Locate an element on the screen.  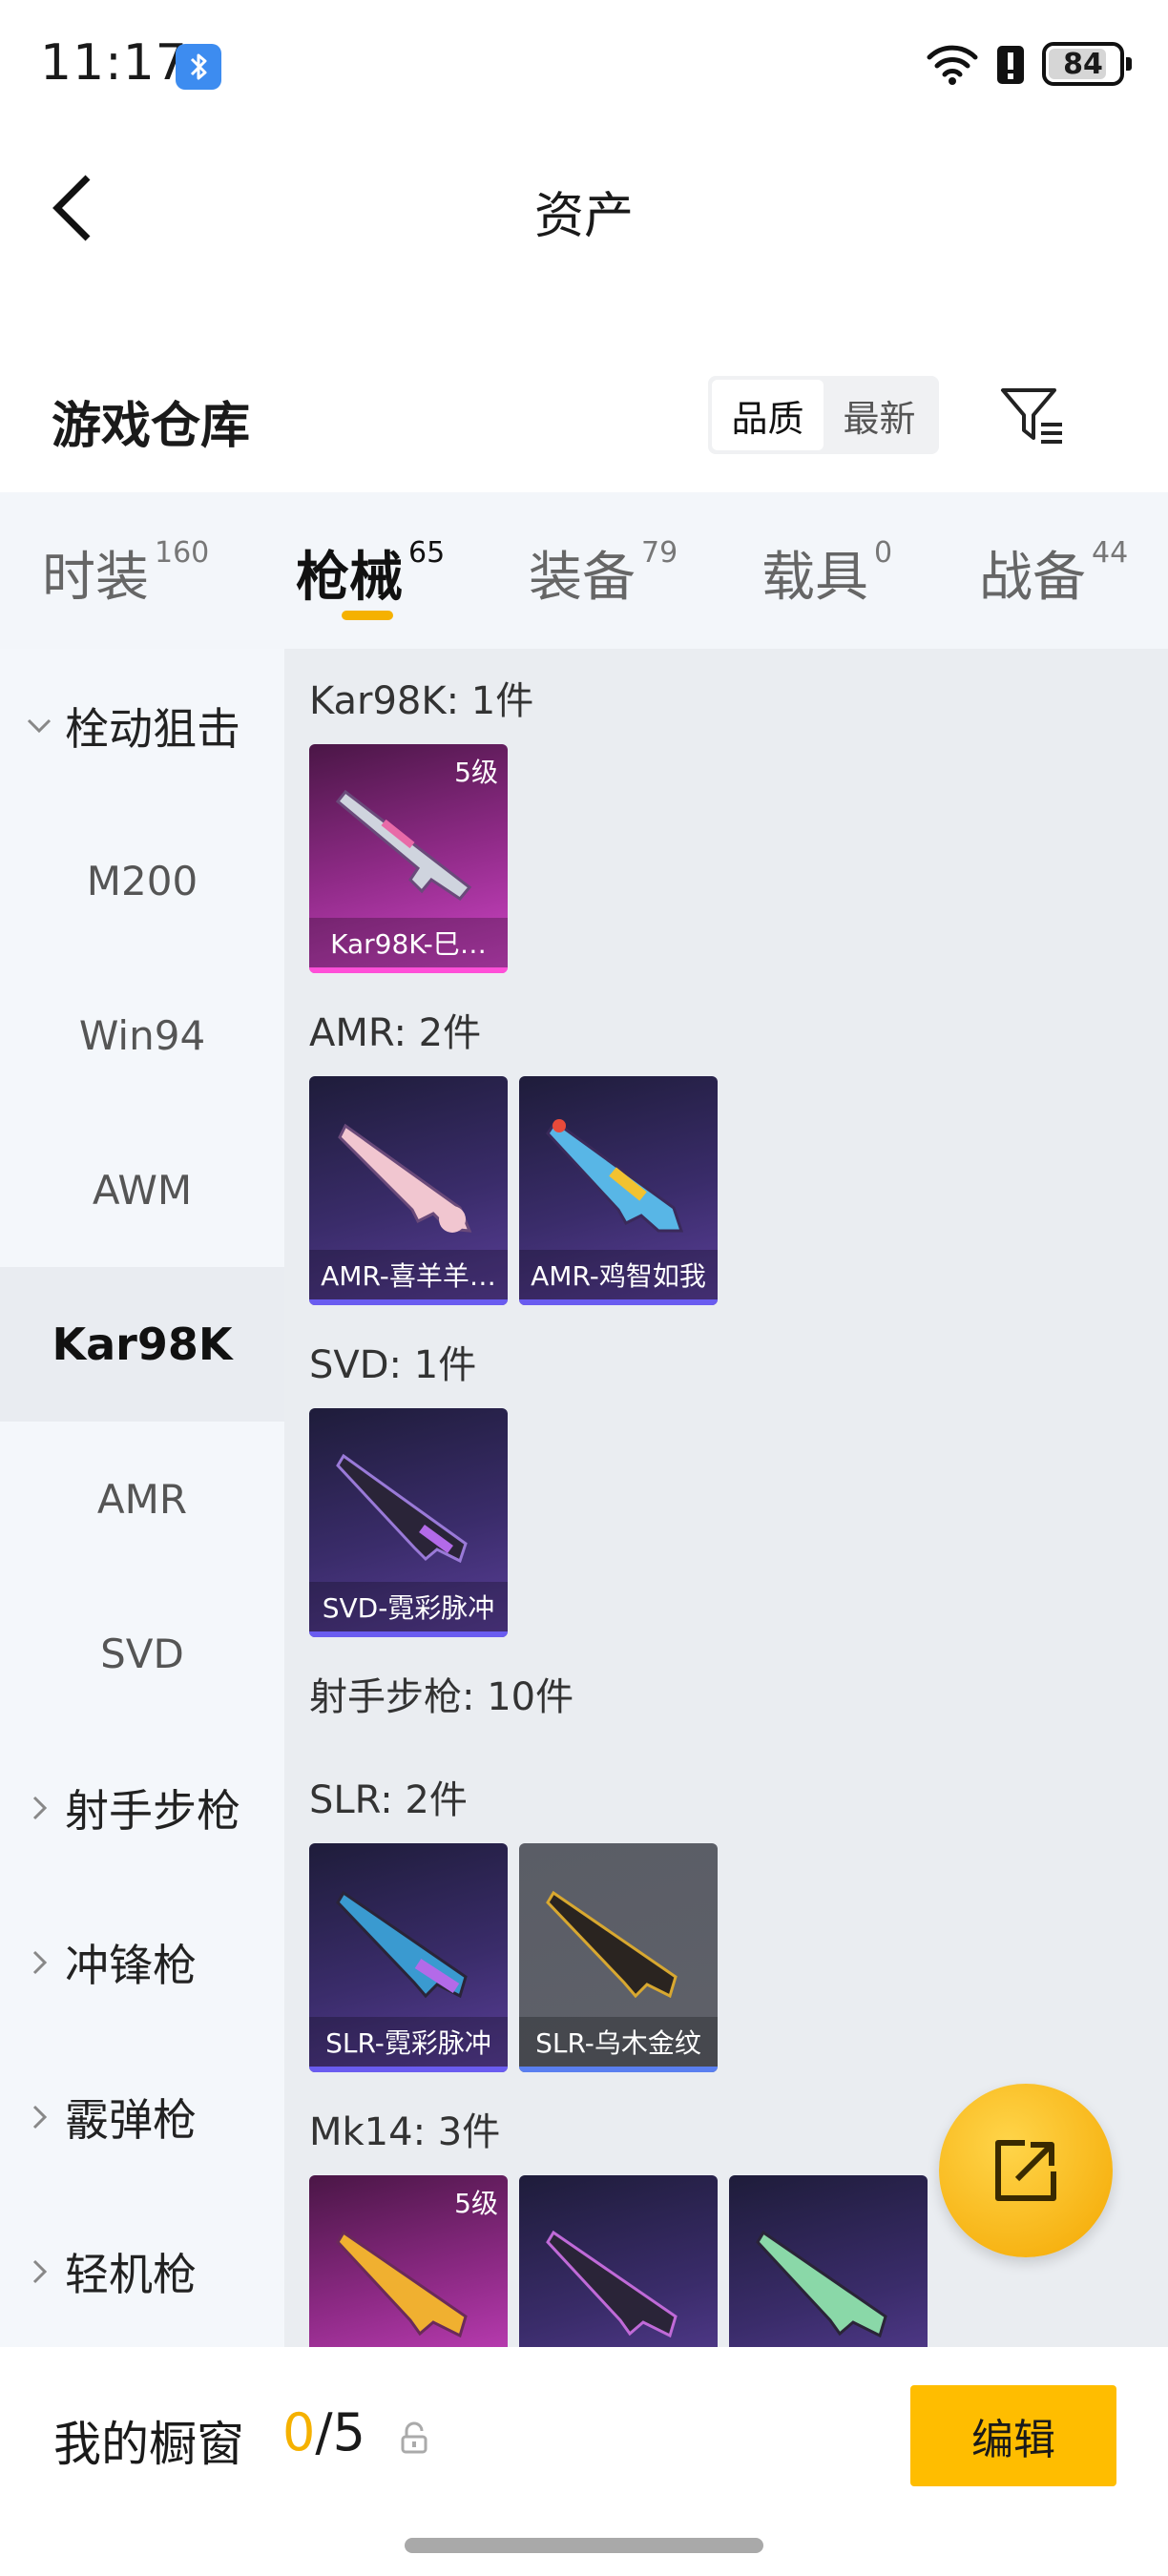
skin-card: SLR-乌木金纹 is located at coordinates (619, 1957).